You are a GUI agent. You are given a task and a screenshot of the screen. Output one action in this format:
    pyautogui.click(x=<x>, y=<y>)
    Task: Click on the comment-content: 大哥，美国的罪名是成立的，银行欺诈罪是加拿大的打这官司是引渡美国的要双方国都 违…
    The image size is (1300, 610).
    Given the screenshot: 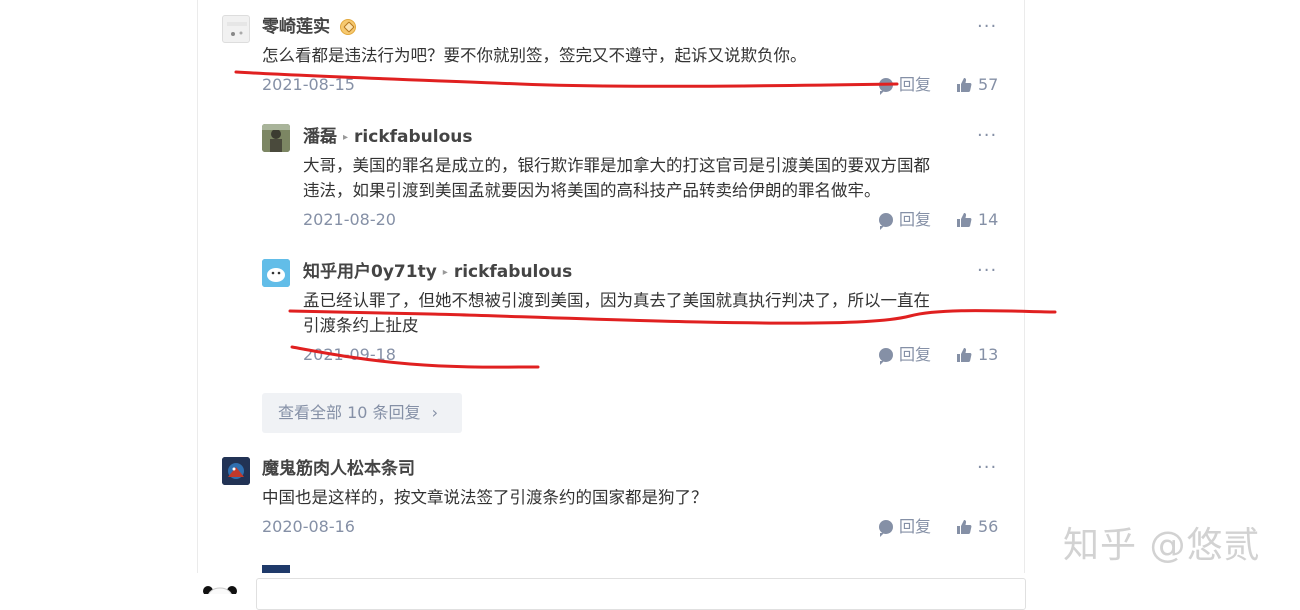 What is the action you would take?
    pyautogui.click(x=616, y=178)
    